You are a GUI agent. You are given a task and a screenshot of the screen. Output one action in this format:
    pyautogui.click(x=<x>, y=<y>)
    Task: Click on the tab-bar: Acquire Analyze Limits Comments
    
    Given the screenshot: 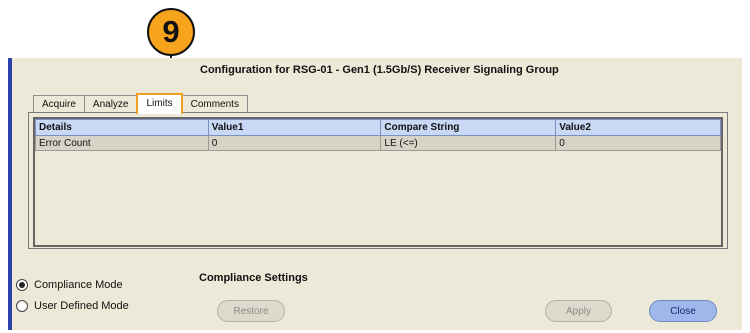 What is the action you would take?
    pyautogui.click(x=140, y=103)
    